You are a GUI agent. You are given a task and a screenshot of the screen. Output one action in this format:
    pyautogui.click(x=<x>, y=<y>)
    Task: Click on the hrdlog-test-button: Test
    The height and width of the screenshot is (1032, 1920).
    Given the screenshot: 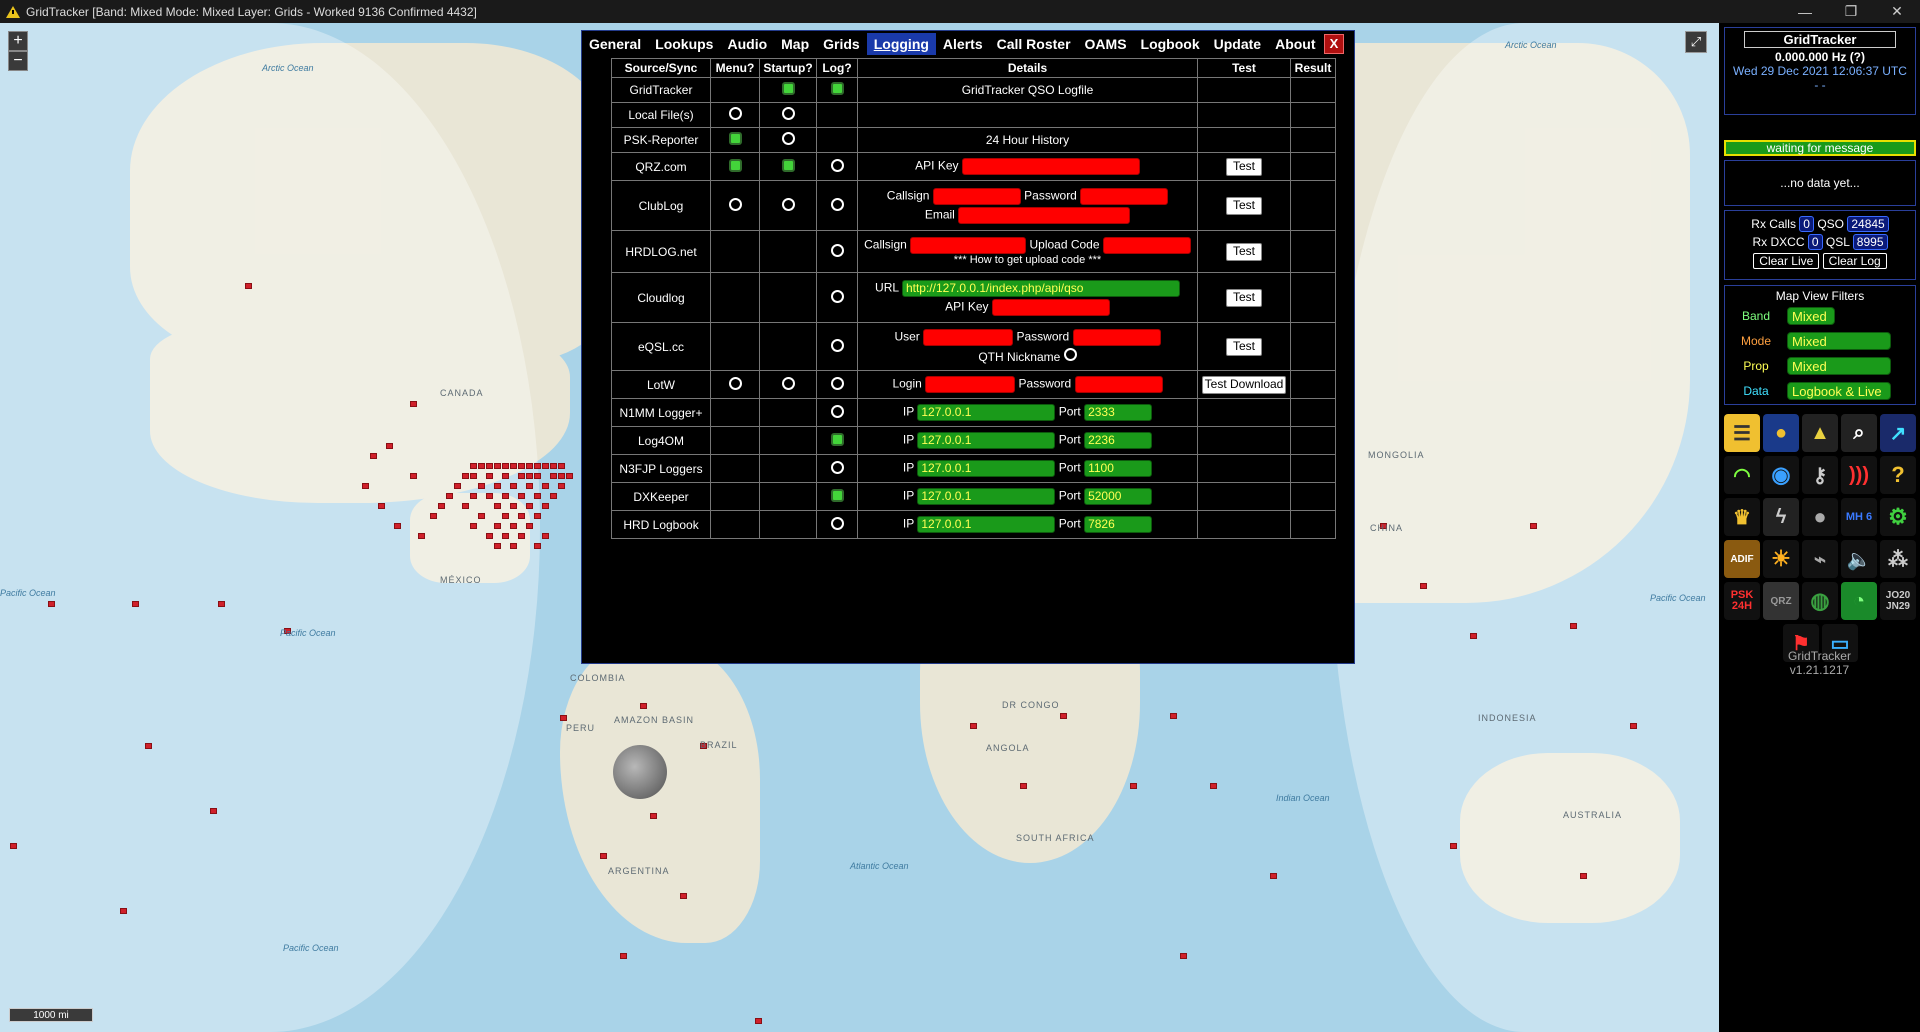 What is the action you would take?
    pyautogui.click(x=1243, y=251)
    